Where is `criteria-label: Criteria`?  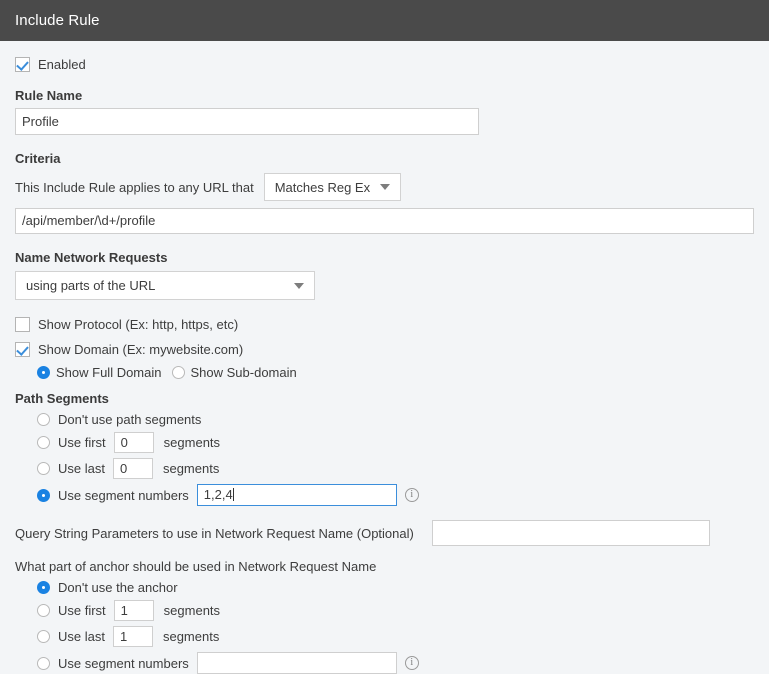 criteria-label: Criteria is located at coordinates (38, 158).